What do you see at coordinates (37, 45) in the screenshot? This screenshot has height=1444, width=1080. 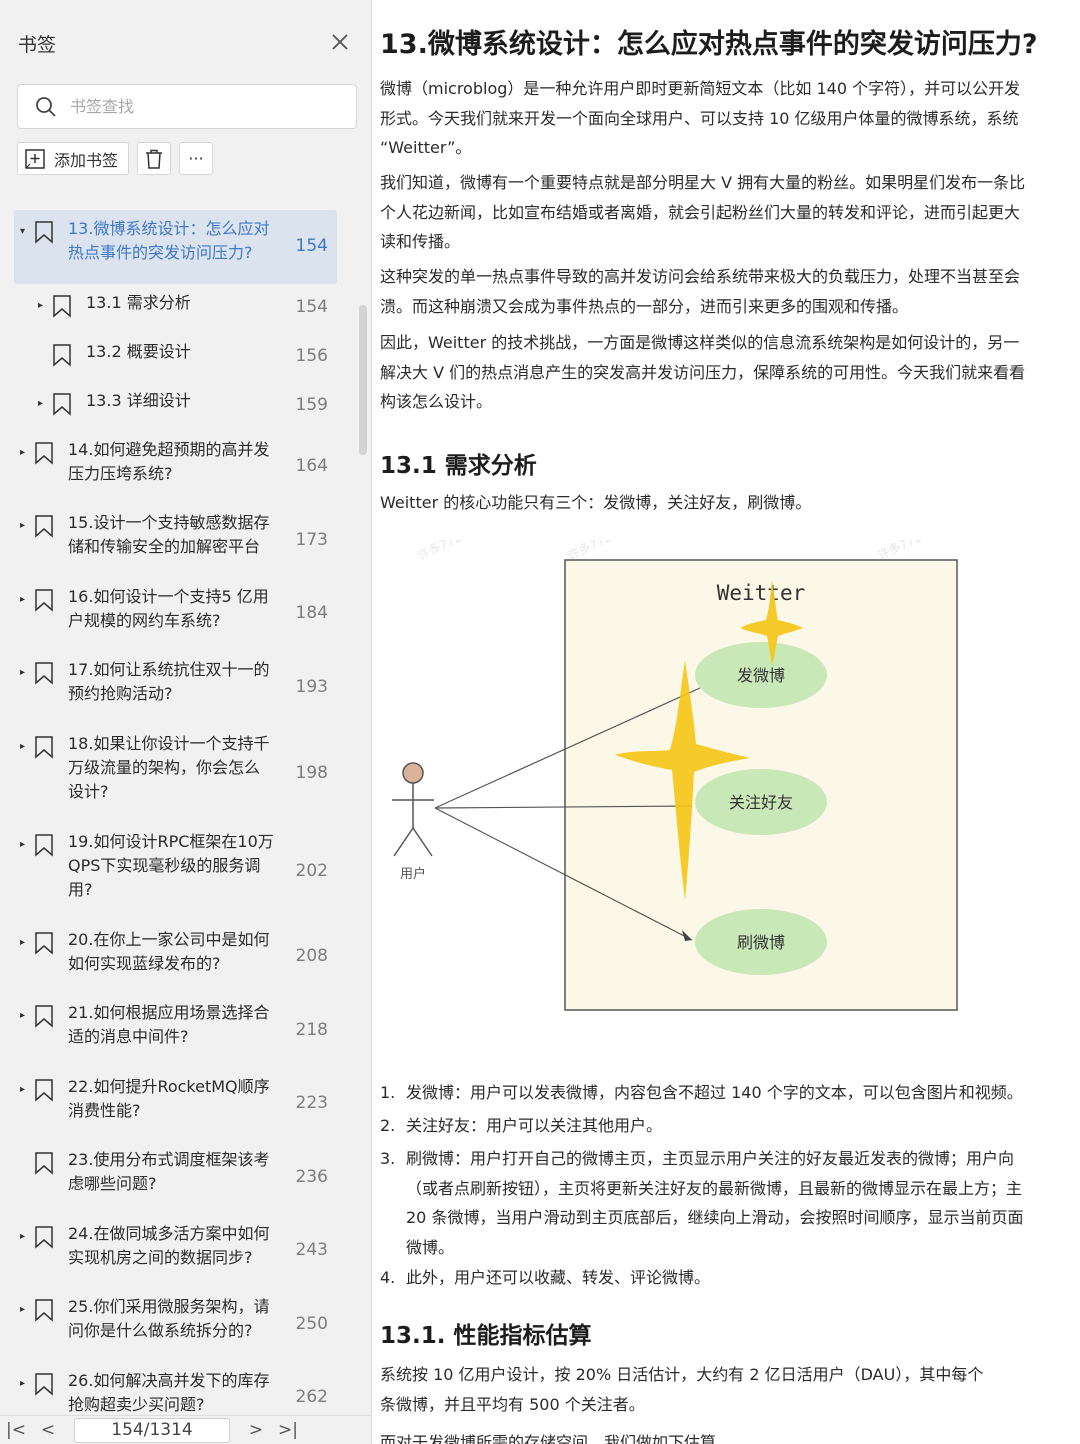 I see `sidebar-title: 书签` at bounding box center [37, 45].